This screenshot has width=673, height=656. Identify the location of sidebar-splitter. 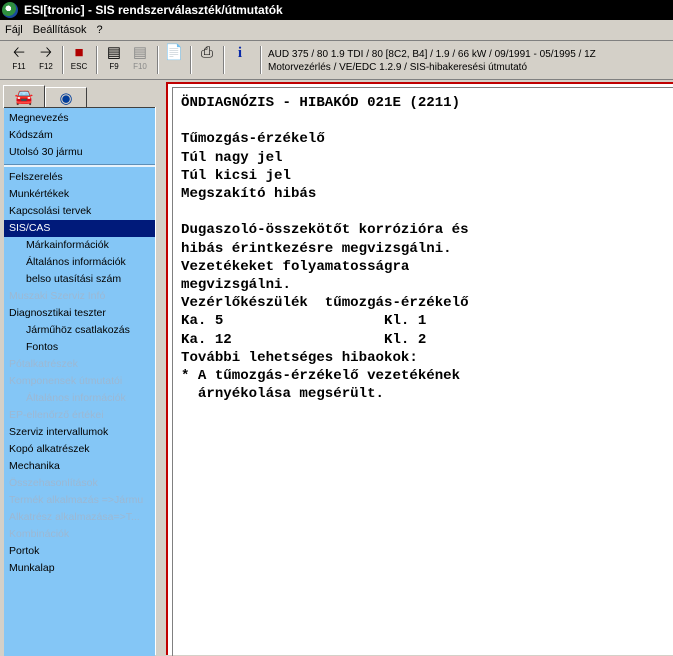
(160, 381).